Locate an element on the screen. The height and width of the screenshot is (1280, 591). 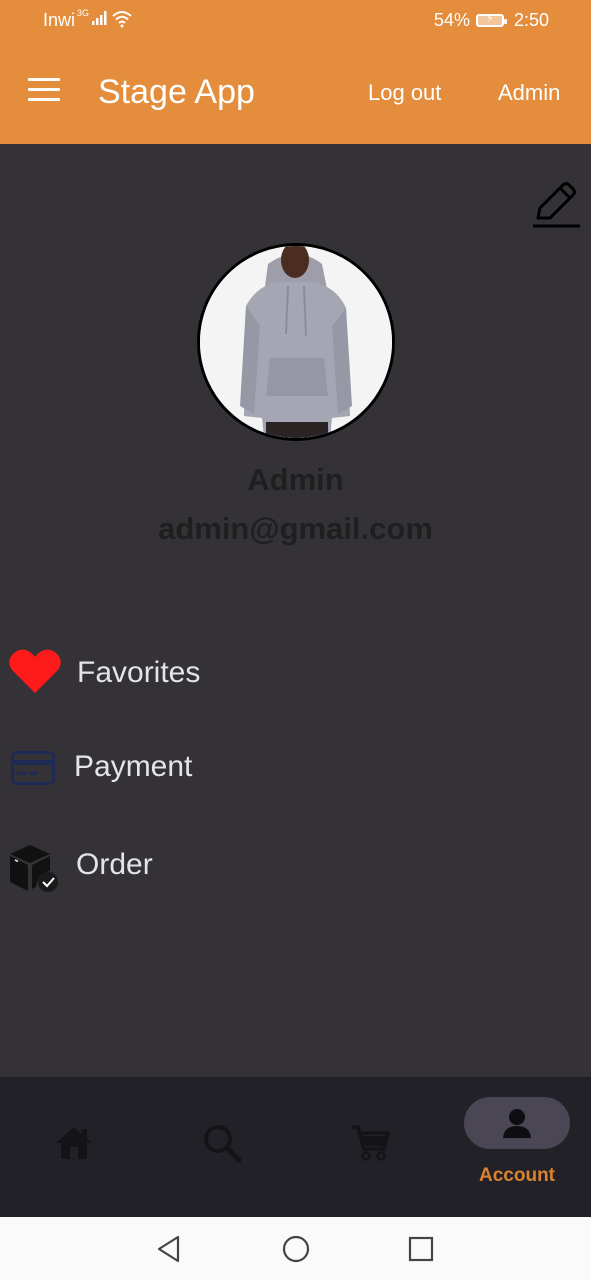
status-bar: Inwi 3G 54% ⚡ 2:50 is located at coordinates (295, 20).